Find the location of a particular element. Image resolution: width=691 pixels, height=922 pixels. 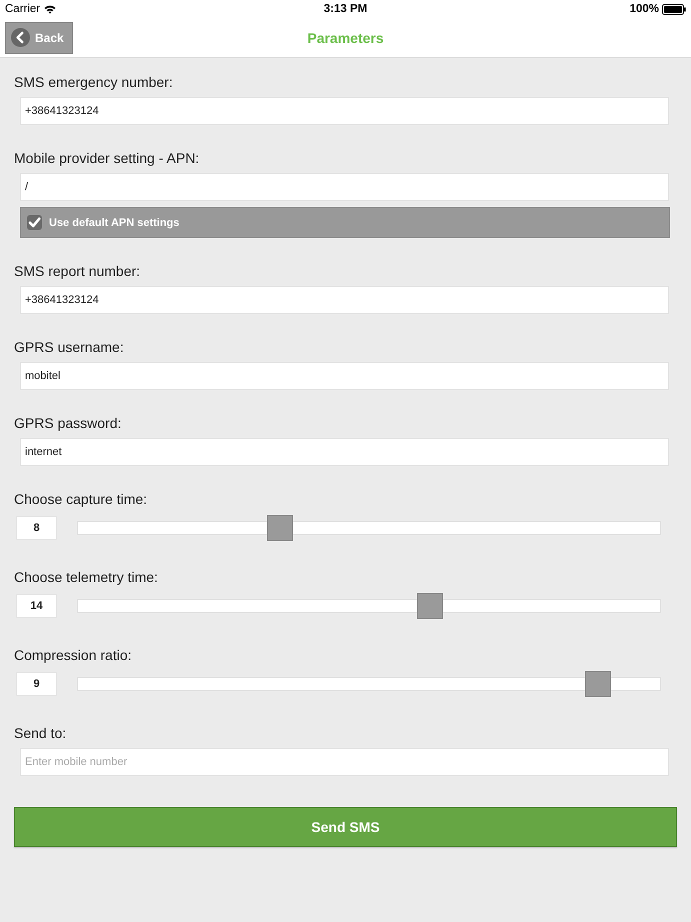

carrier-name: Carrier is located at coordinates (22, 9).